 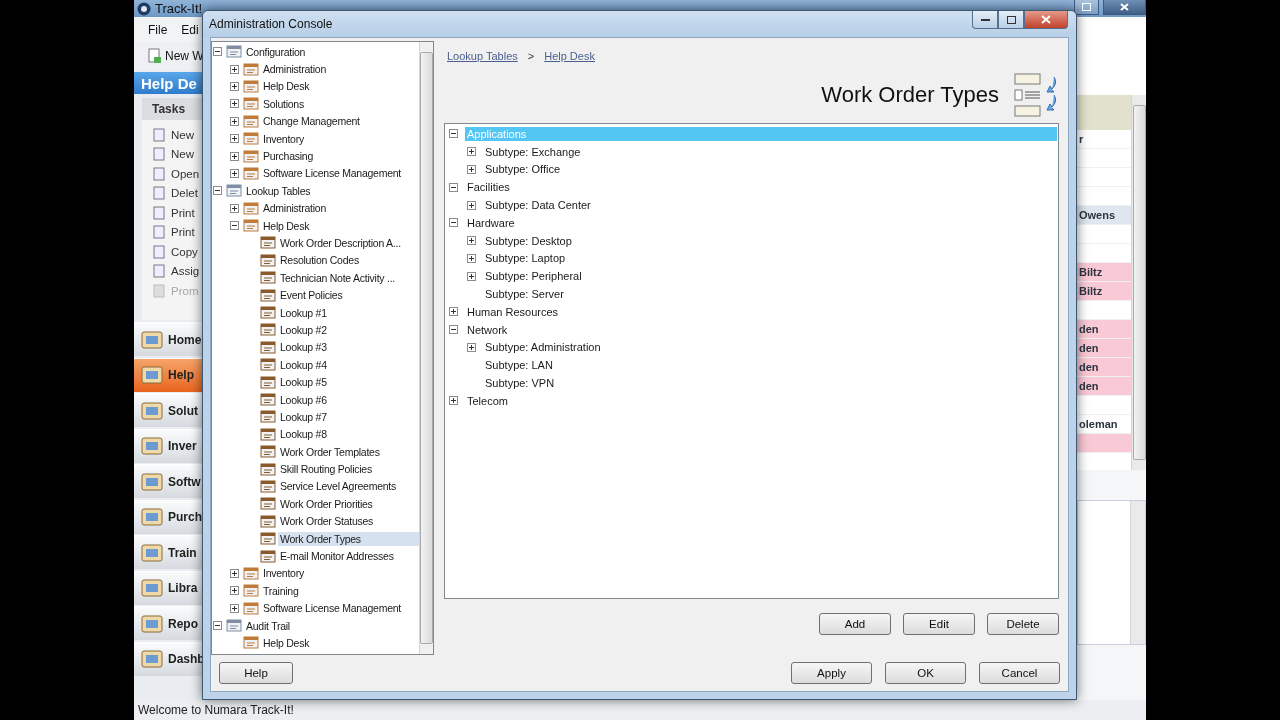 I want to click on tree-item: Work Order Statuses, so click(x=327, y=521).